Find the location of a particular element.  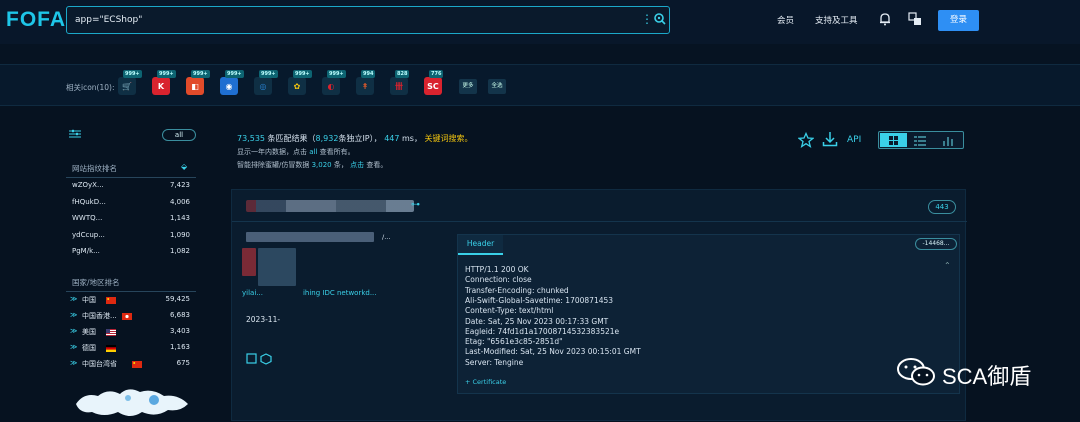

wechat-icon is located at coordinates (916, 372).